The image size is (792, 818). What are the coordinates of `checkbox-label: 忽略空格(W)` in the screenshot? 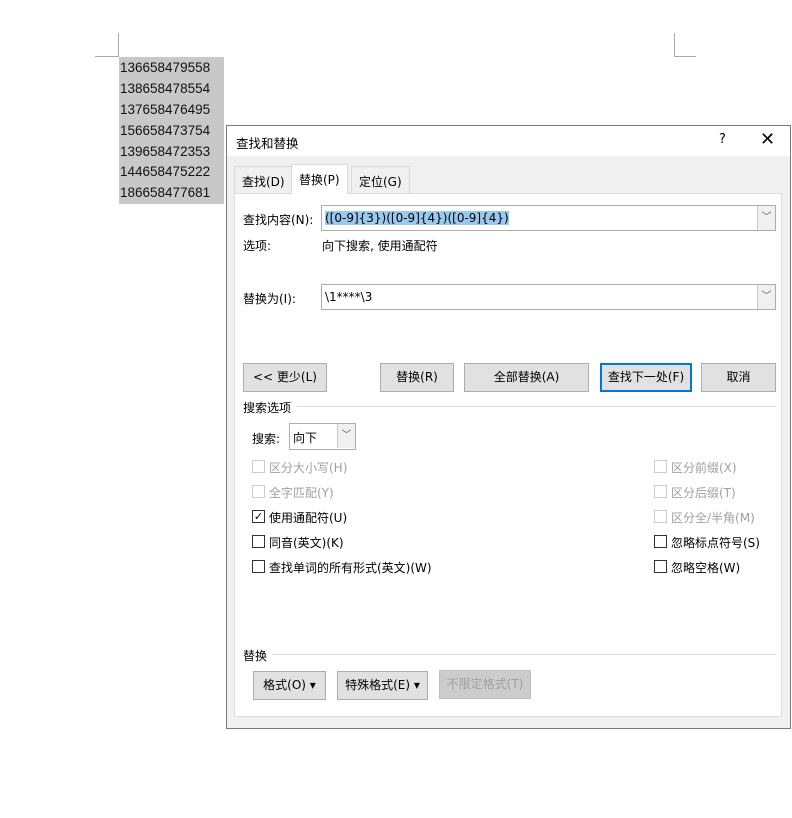 It's located at (706, 568).